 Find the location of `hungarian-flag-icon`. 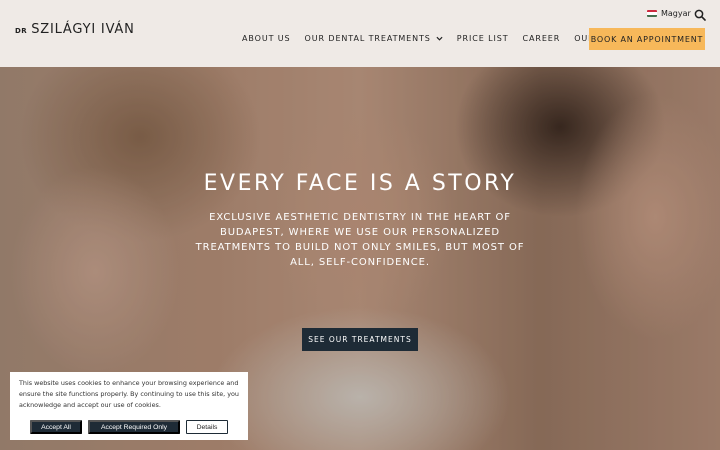

hungarian-flag-icon is located at coordinates (652, 13).